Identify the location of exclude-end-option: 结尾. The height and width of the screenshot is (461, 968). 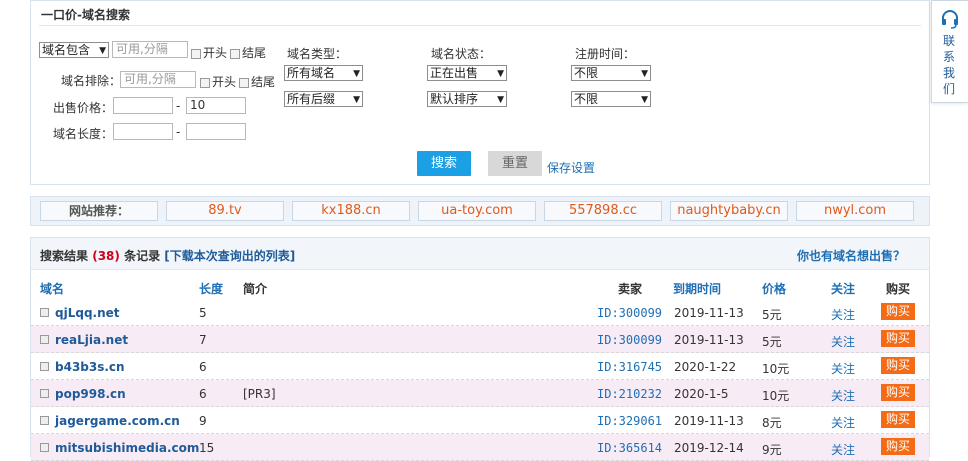
(257, 81).